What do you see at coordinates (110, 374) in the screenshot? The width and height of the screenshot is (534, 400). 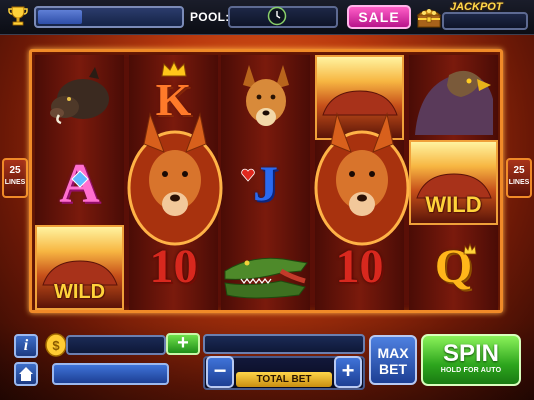 I see `xp-bar` at bounding box center [110, 374].